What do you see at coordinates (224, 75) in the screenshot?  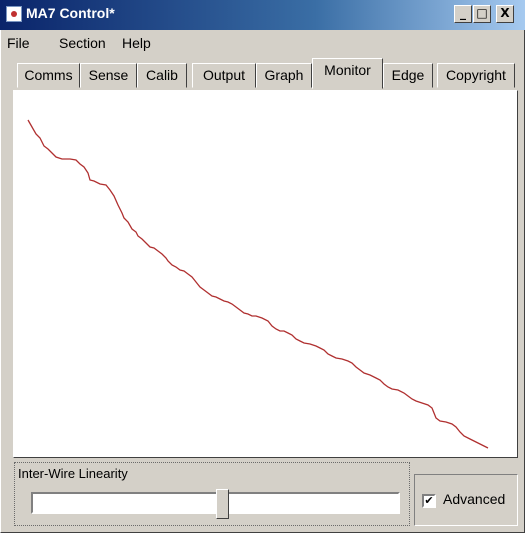 I see `tab-output: Output` at bounding box center [224, 75].